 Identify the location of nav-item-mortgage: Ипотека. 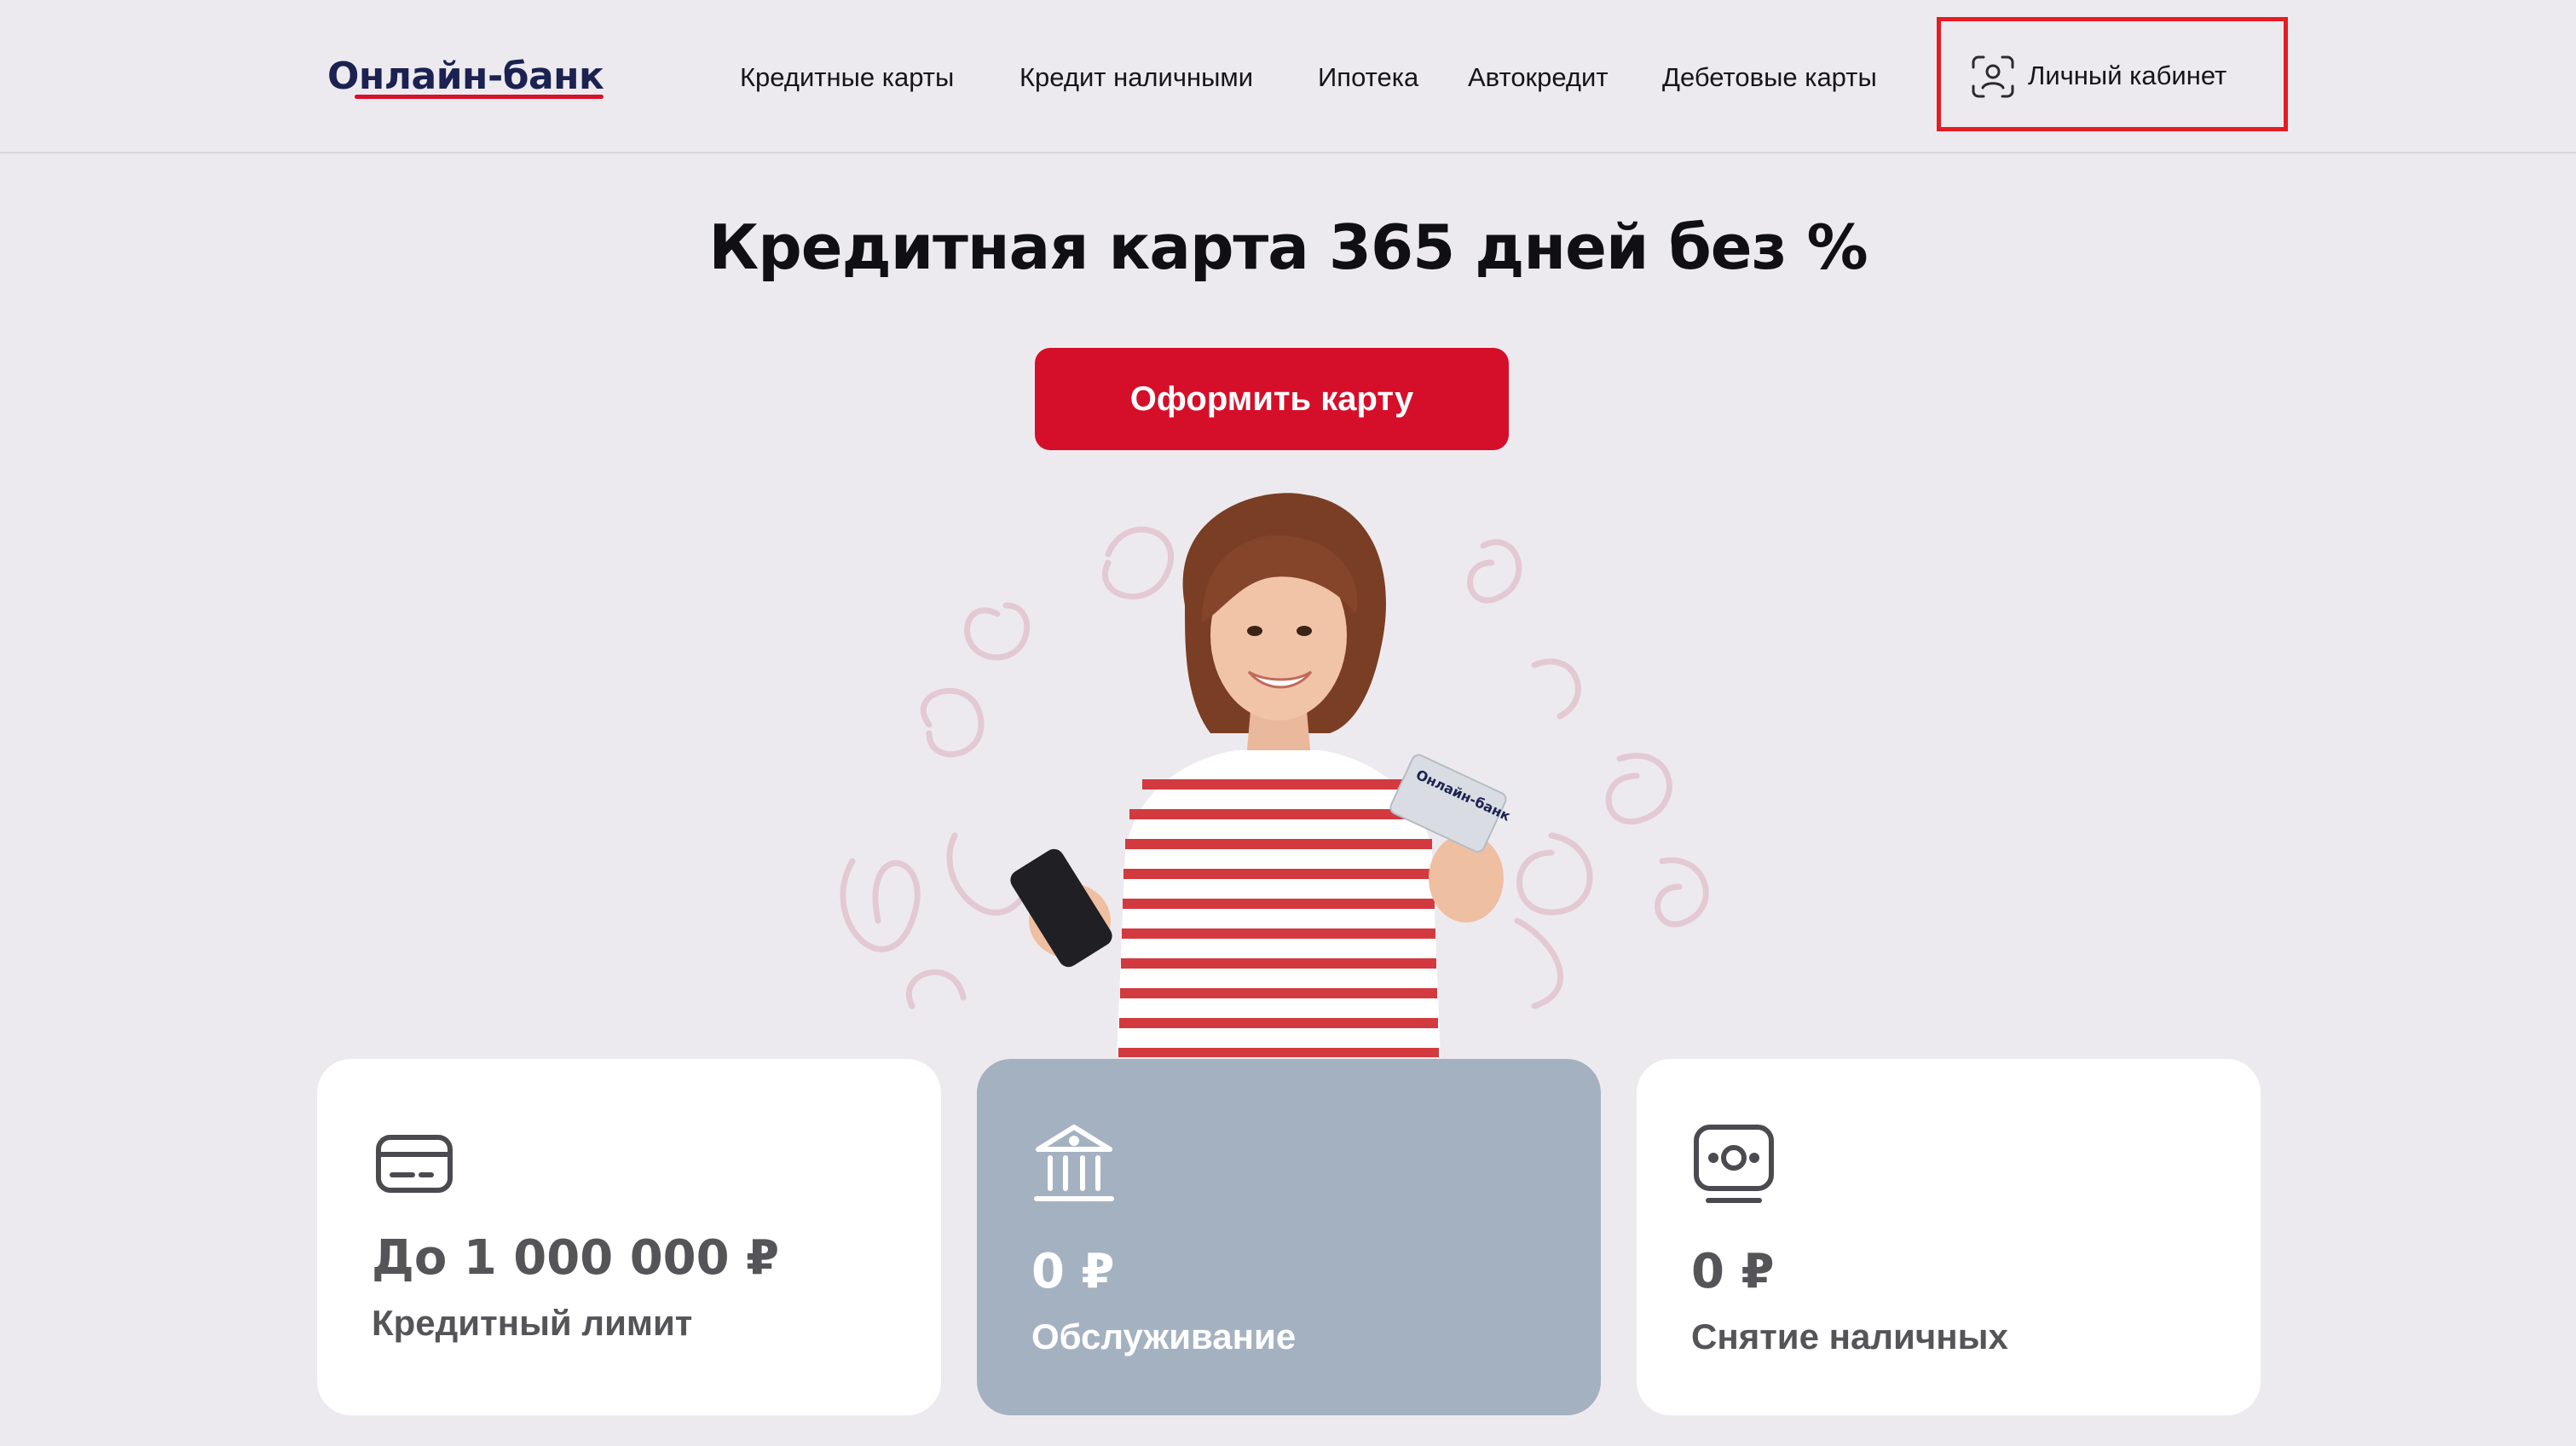
(1368, 77).